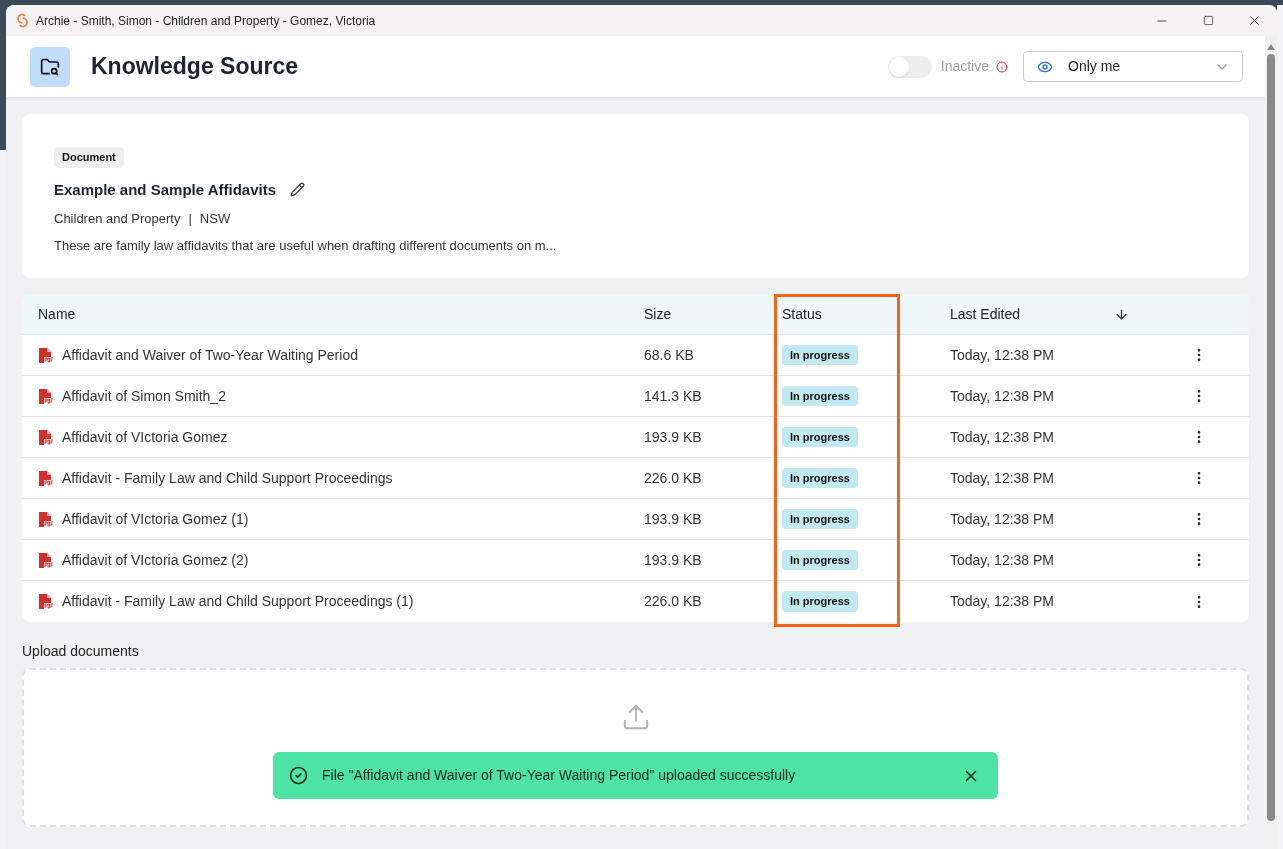 Image resolution: width=1283 pixels, height=849 pixels. What do you see at coordinates (238, 601) in the screenshot?
I see `file-name: Affidavit - Family Law and Child Support Proceedings (1)` at bounding box center [238, 601].